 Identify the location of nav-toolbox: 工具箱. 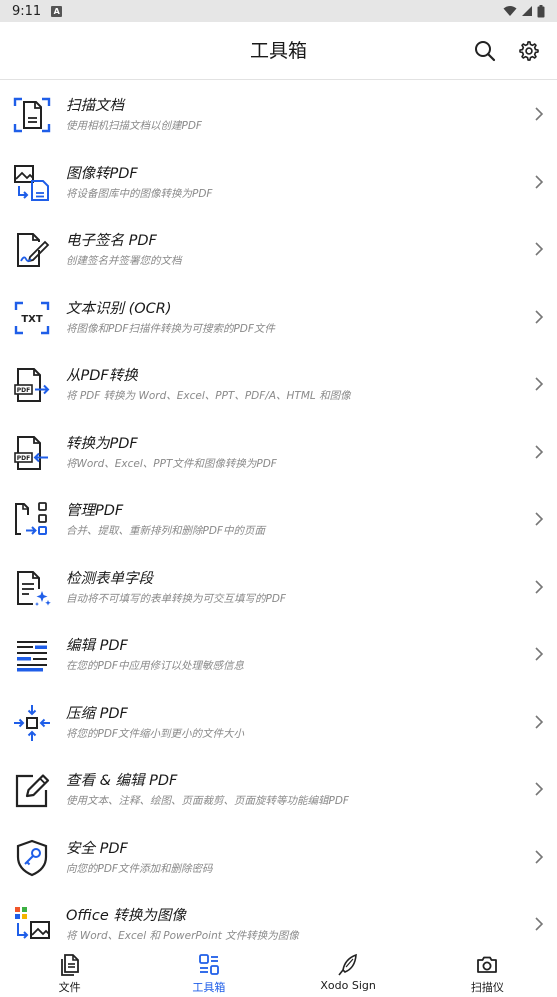
(208, 972).